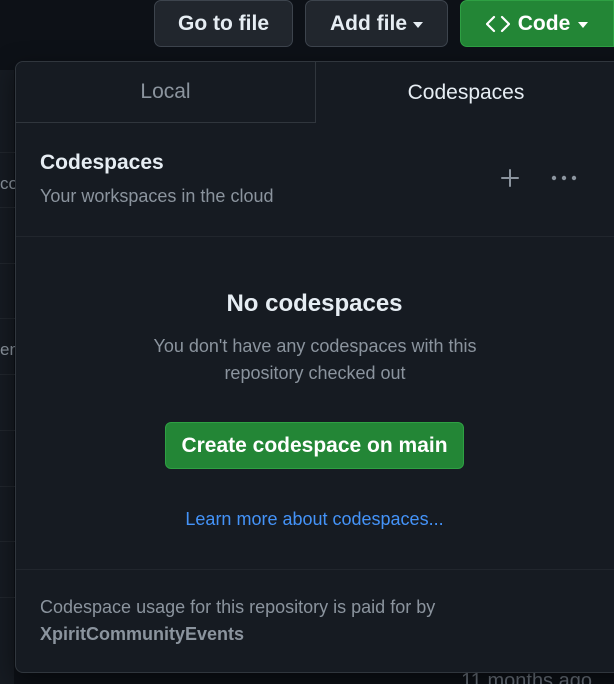  I want to click on tab-codespaces: Codespaces, so click(465, 92).